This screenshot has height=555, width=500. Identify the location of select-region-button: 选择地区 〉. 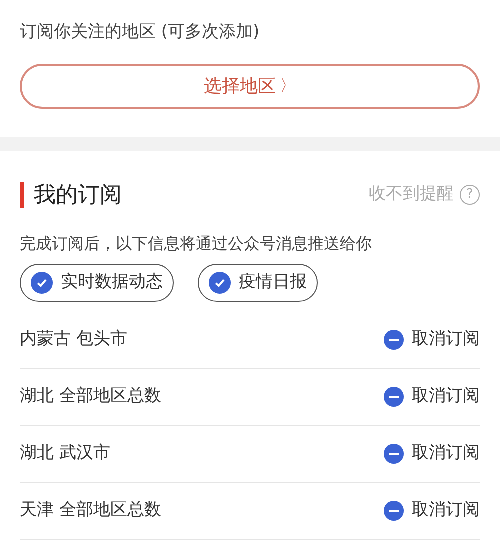
(250, 86).